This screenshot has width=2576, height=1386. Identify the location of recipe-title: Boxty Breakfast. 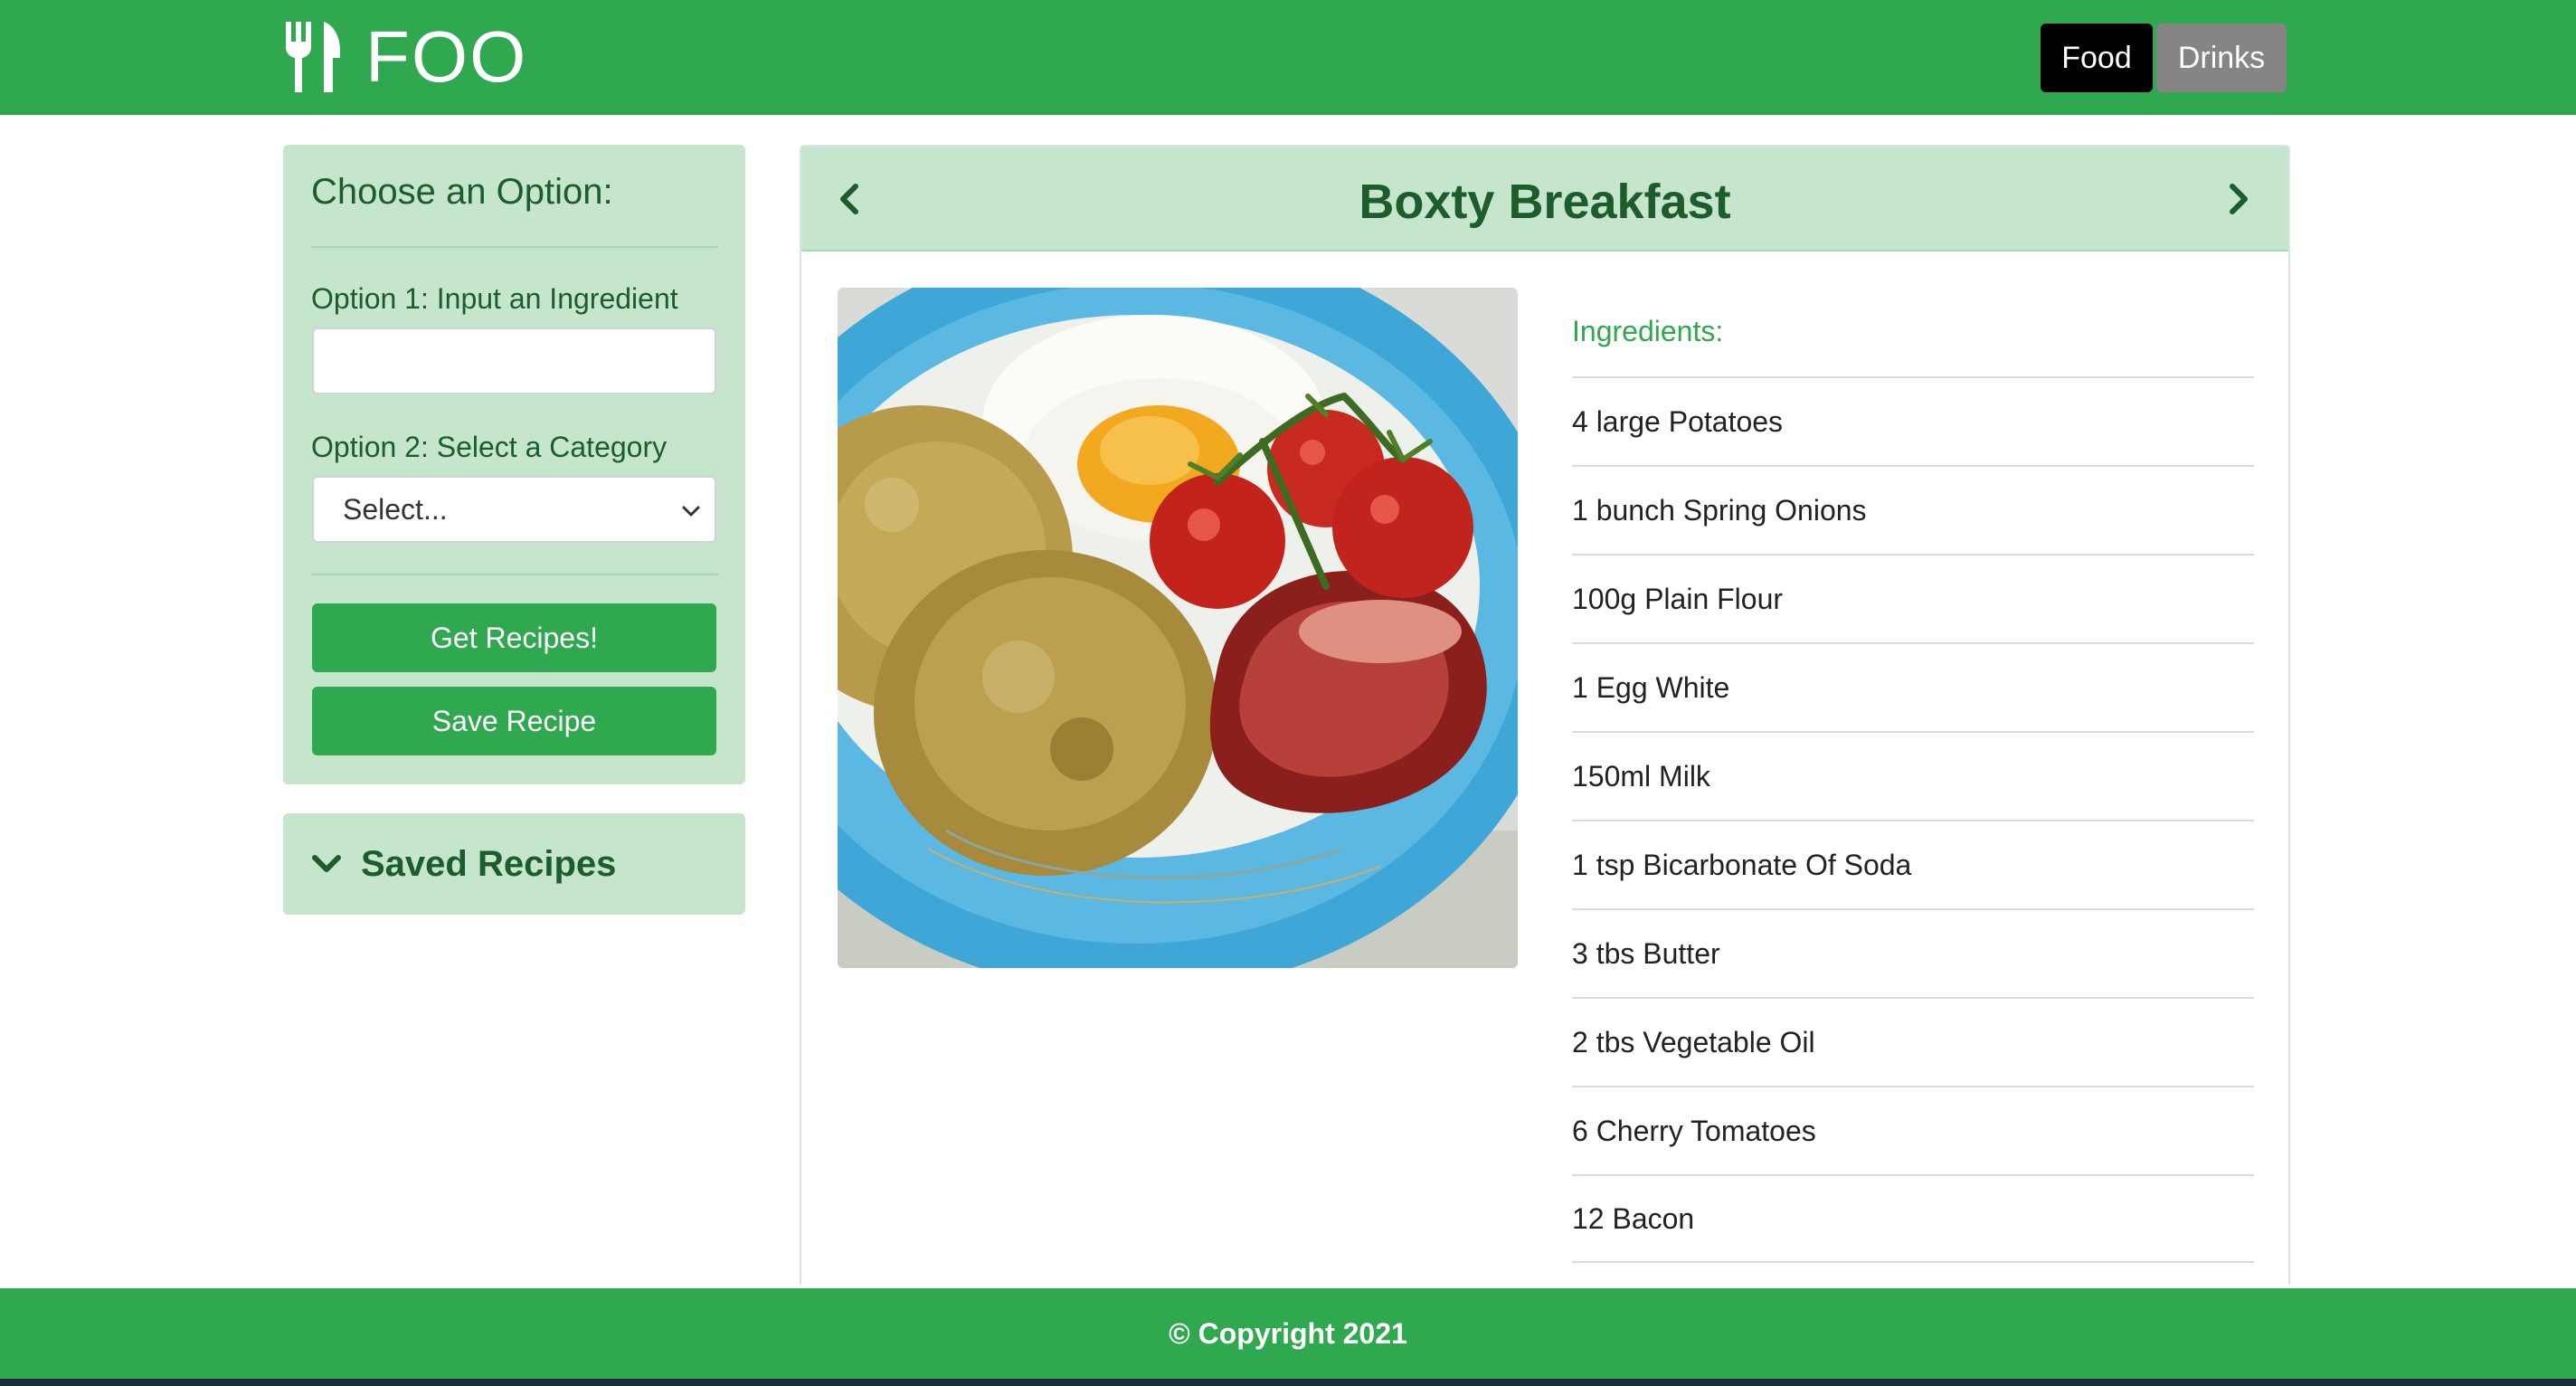
(1545, 202).